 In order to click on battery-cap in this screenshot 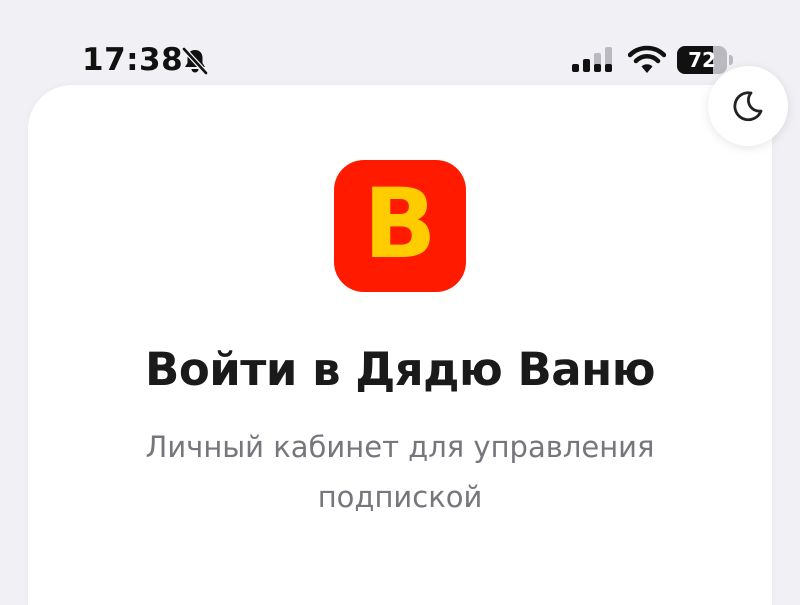, I will do `click(731, 60)`.